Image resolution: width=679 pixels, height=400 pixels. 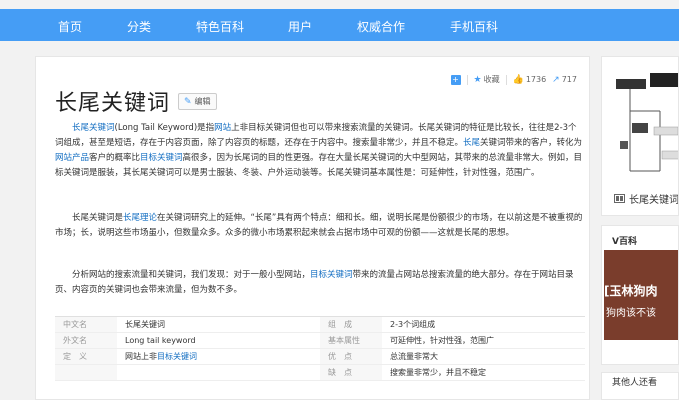 What do you see at coordinates (381, 26) in the screenshot?
I see `nav-partners: 权威合作` at bounding box center [381, 26].